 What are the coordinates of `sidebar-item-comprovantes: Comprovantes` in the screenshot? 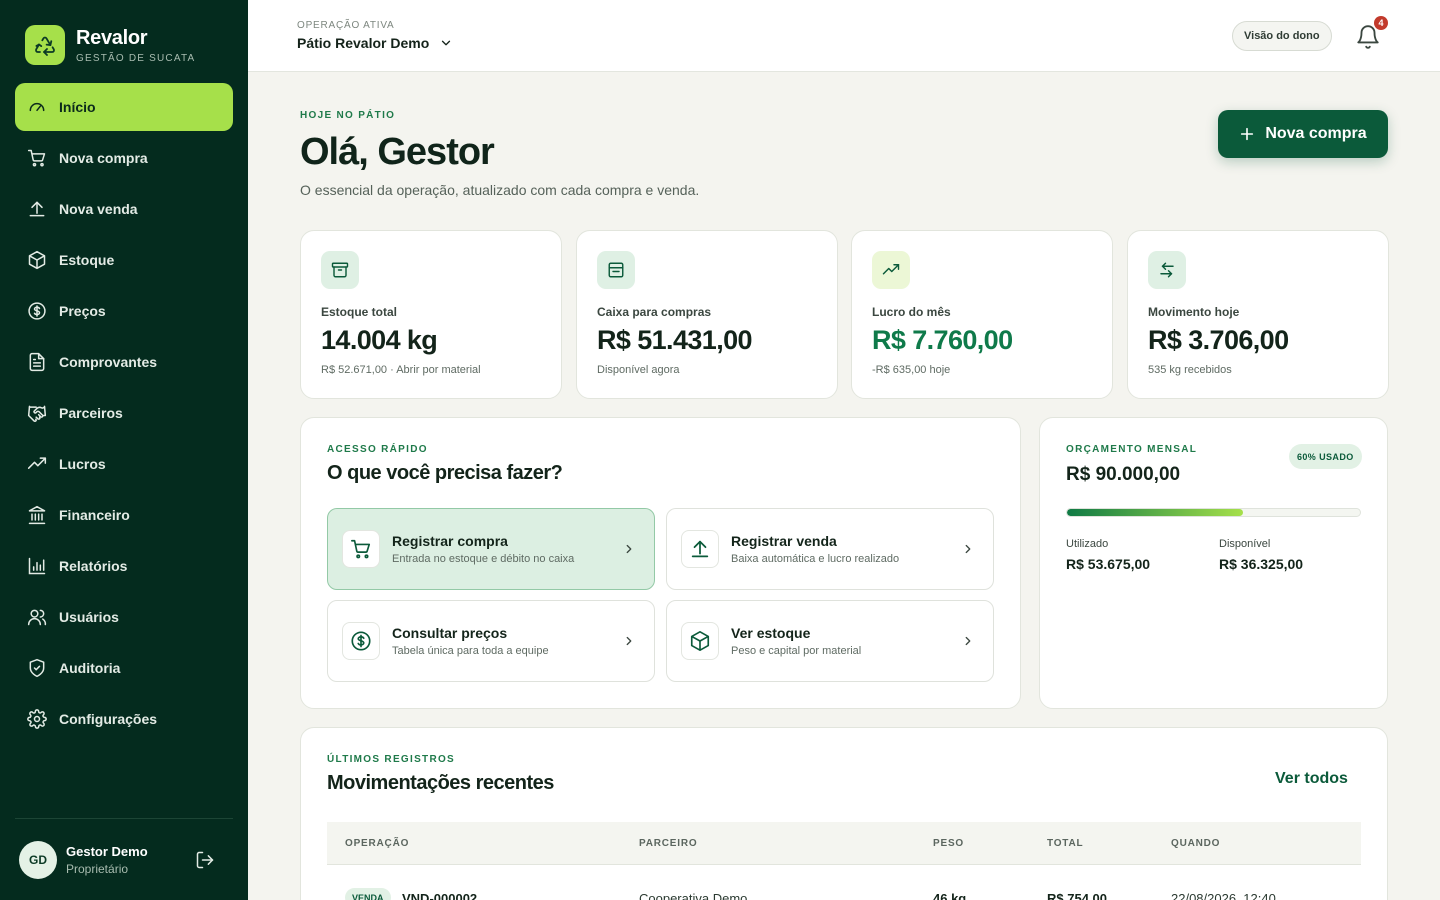 It's located at (124, 362).